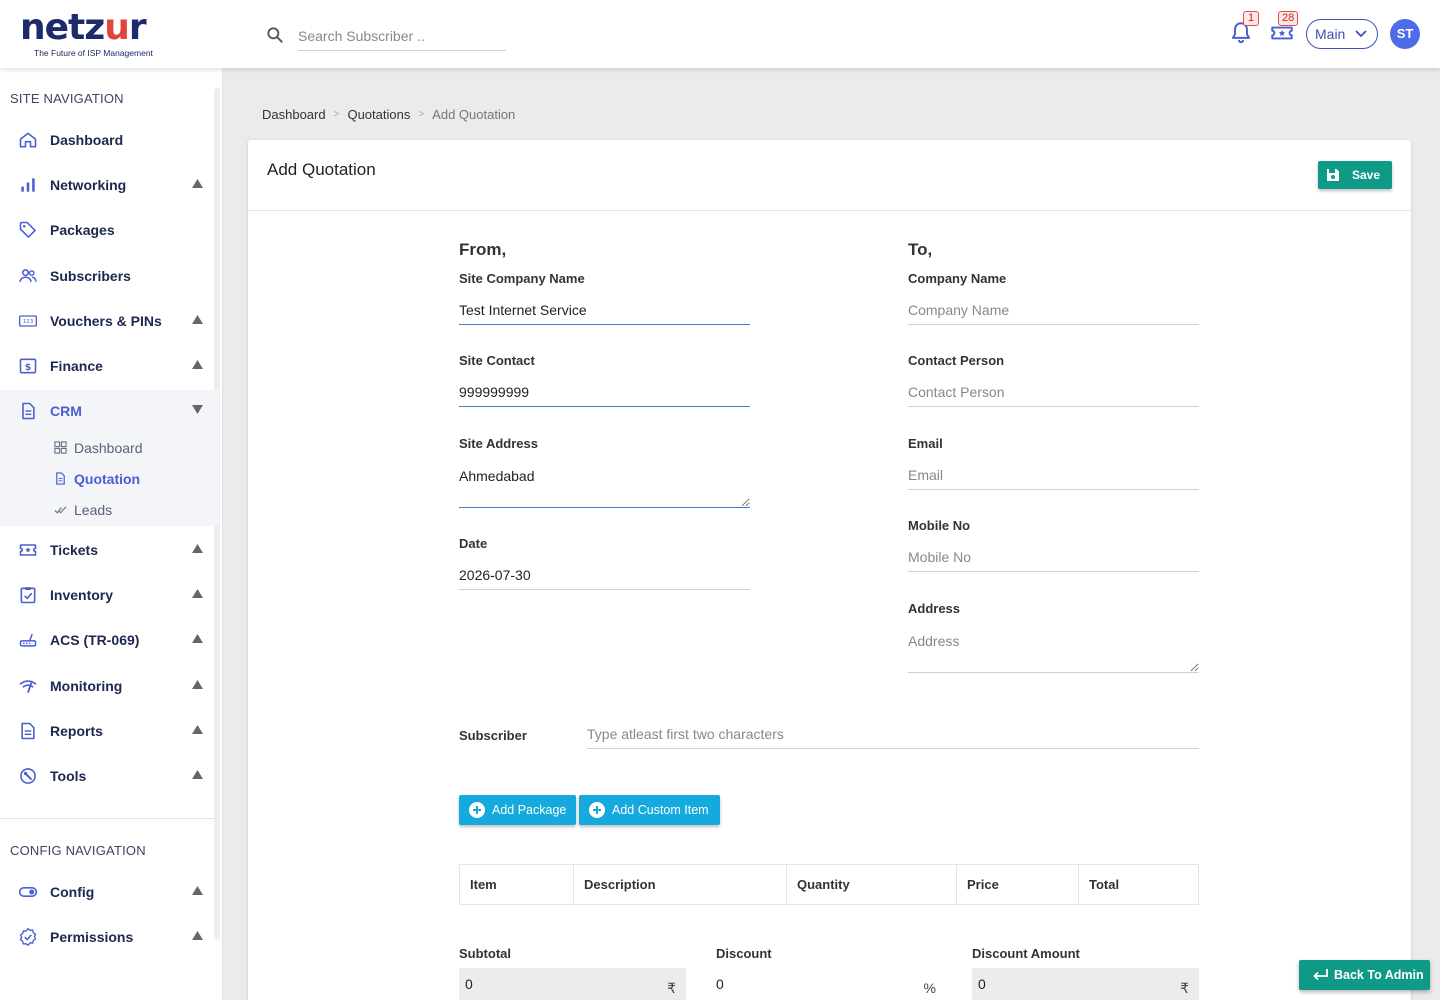  I want to click on sidebar-item-networking: Networking, so click(106, 185).